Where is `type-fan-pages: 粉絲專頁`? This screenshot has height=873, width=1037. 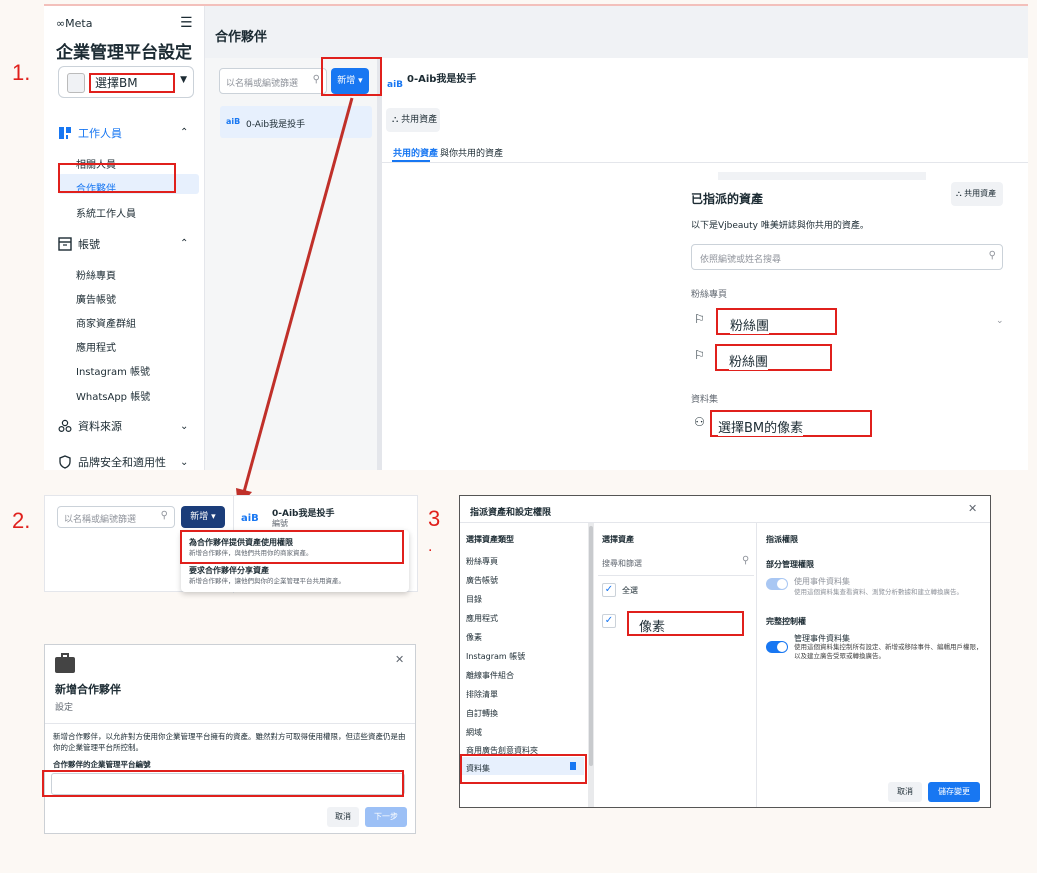
type-fan-pages: 粉絲專頁 is located at coordinates (482, 561).